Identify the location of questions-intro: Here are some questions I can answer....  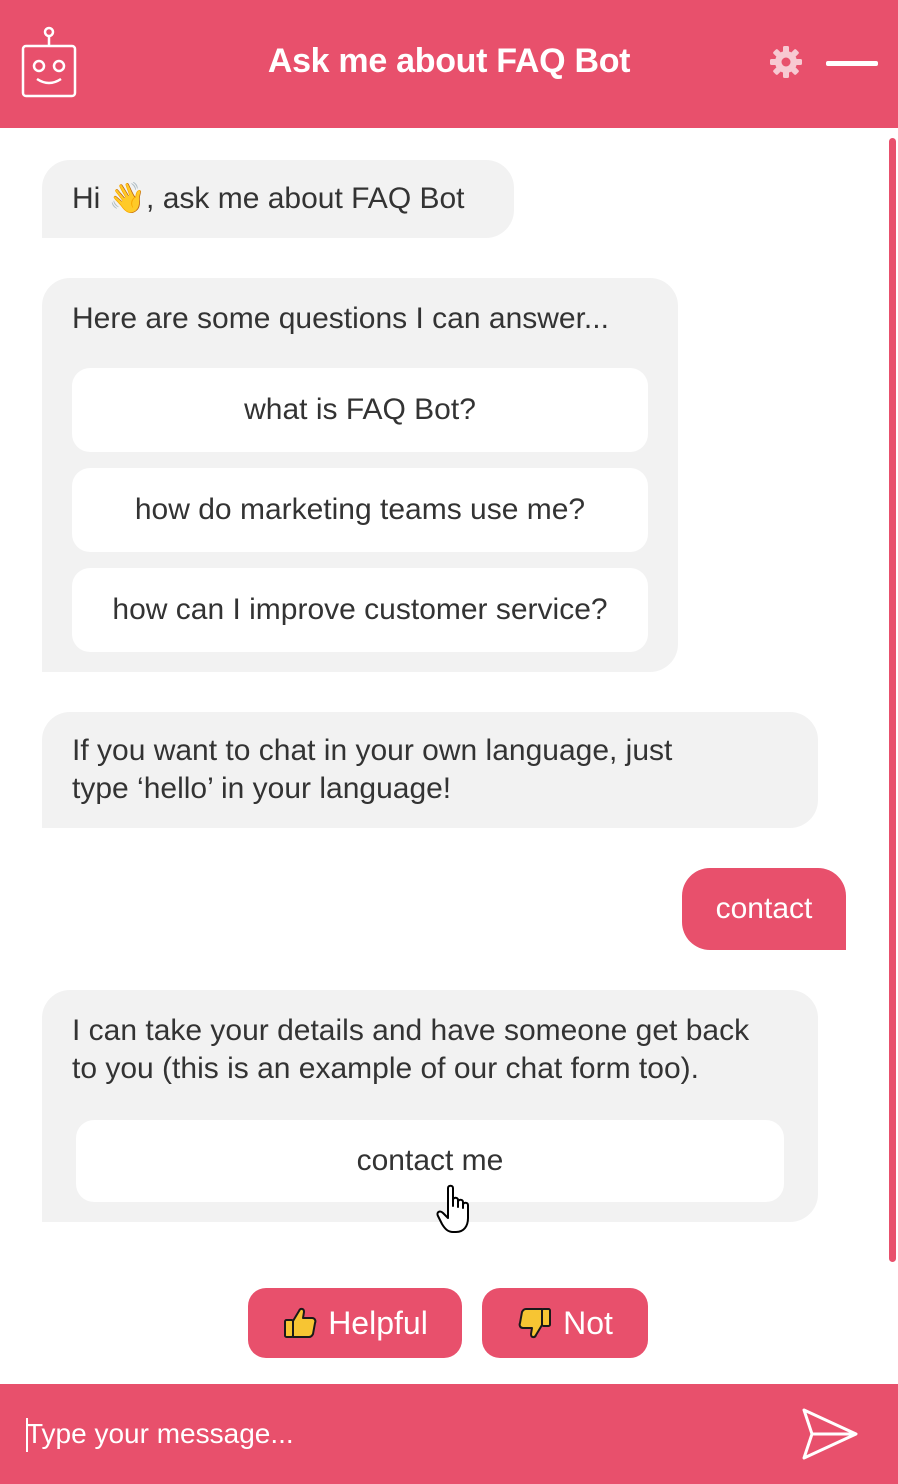
(340, 318).